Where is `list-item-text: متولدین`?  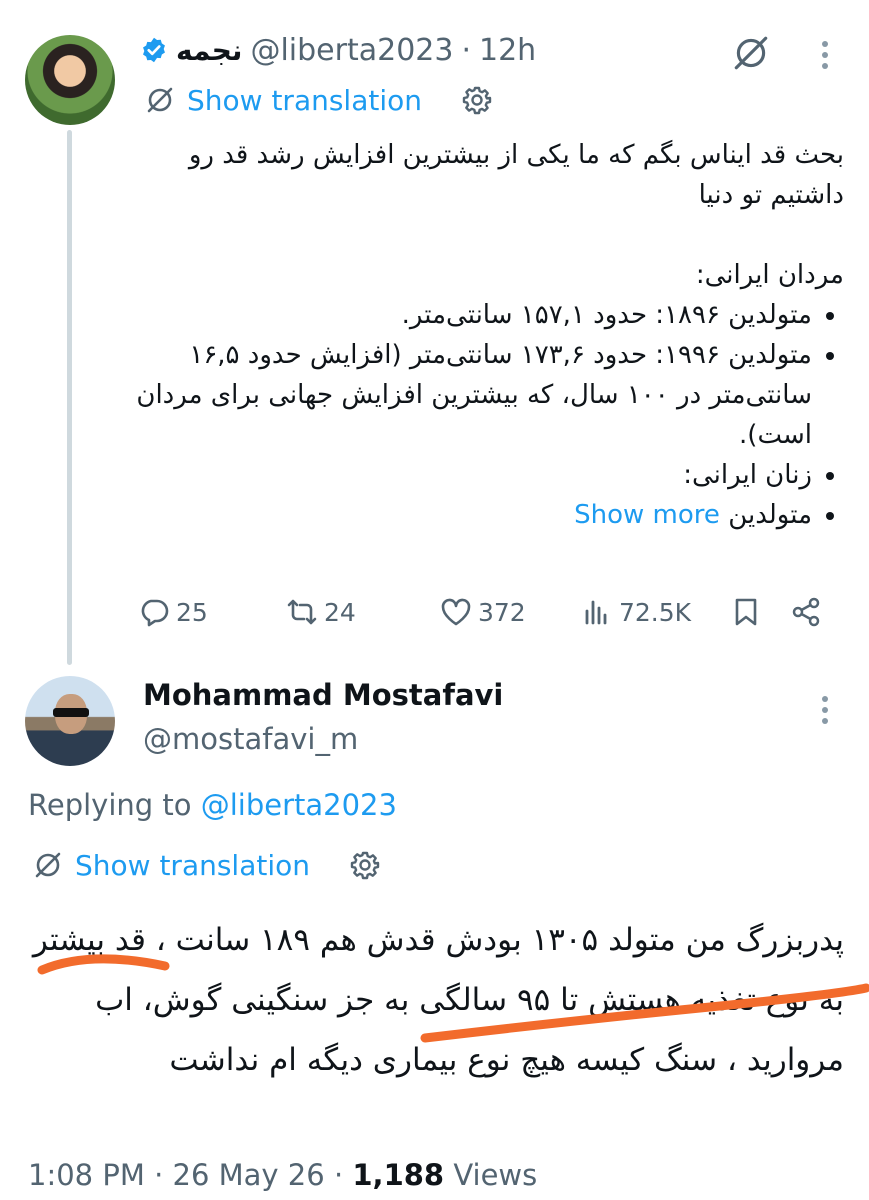
list-item-text: متولدین is located at coordinates (770, 515).